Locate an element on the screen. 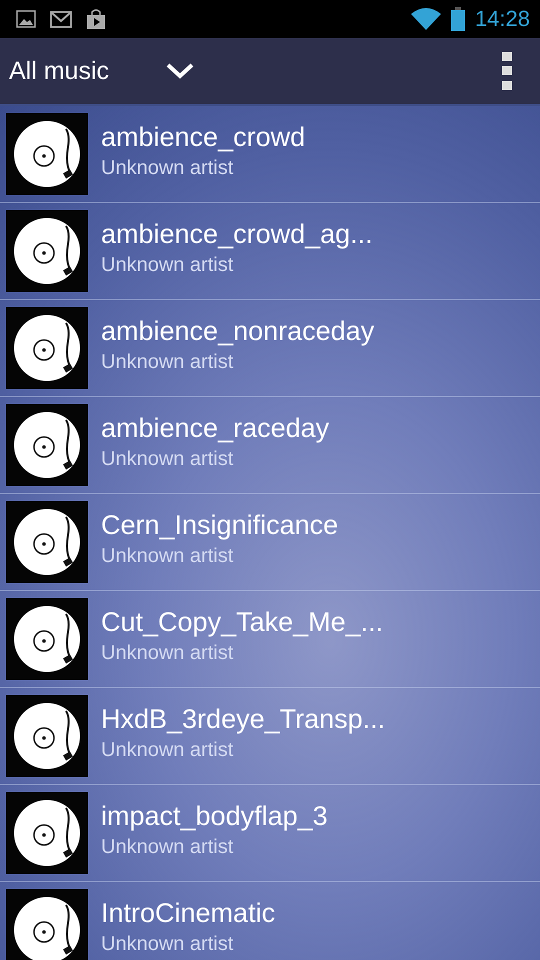  song-title: ambience_nonraceday is located at coordinates (237, 331).